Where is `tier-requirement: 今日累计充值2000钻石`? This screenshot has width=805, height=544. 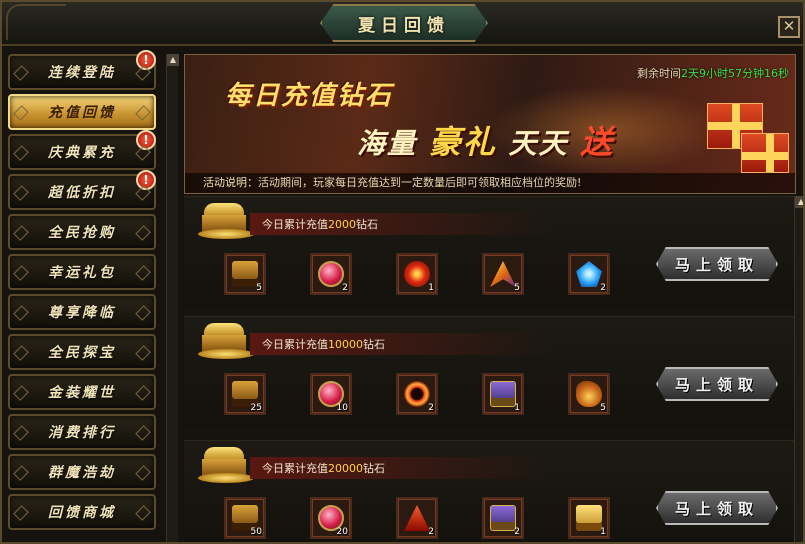
tier-requirement: 今日累计充值2000钻石 is located at coordinates (320, 224).